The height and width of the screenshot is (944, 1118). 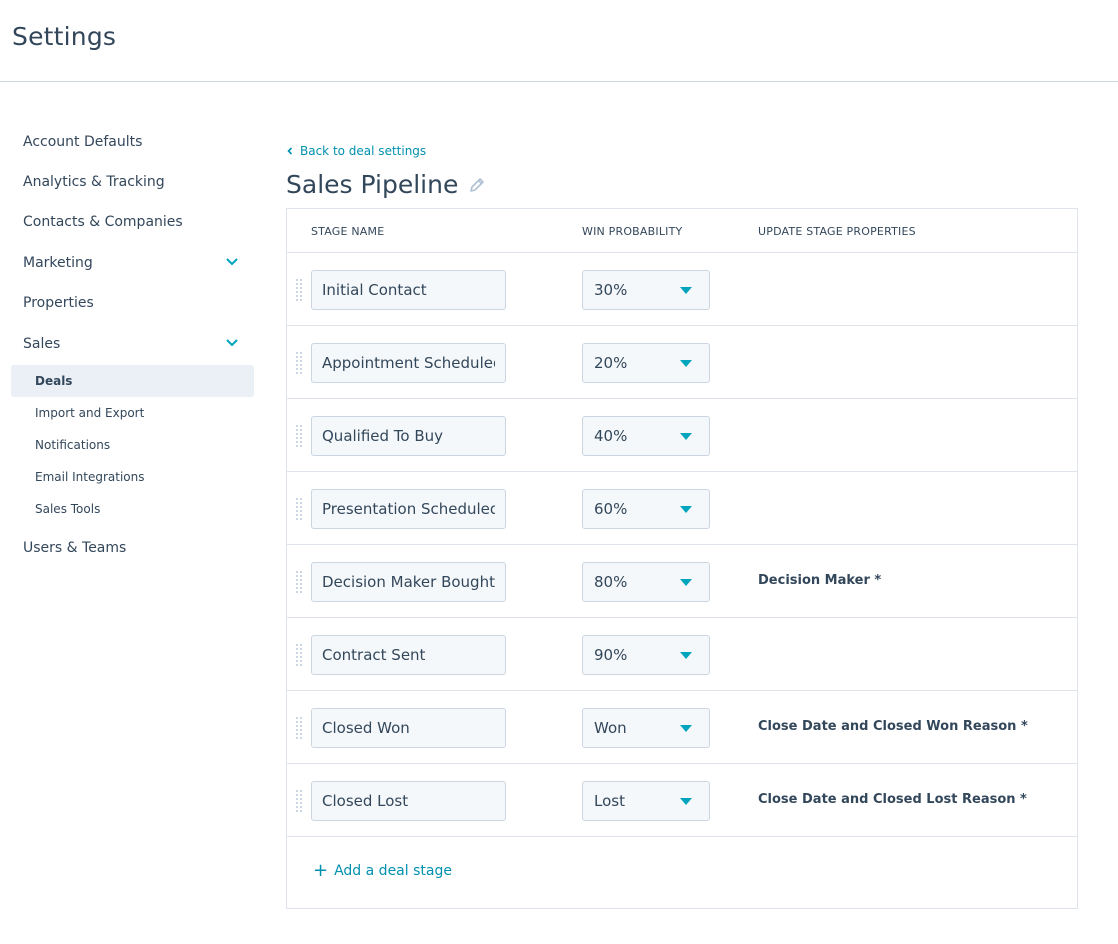 I want to click on win-probability-select: Lost, so click(x=646, y=801).